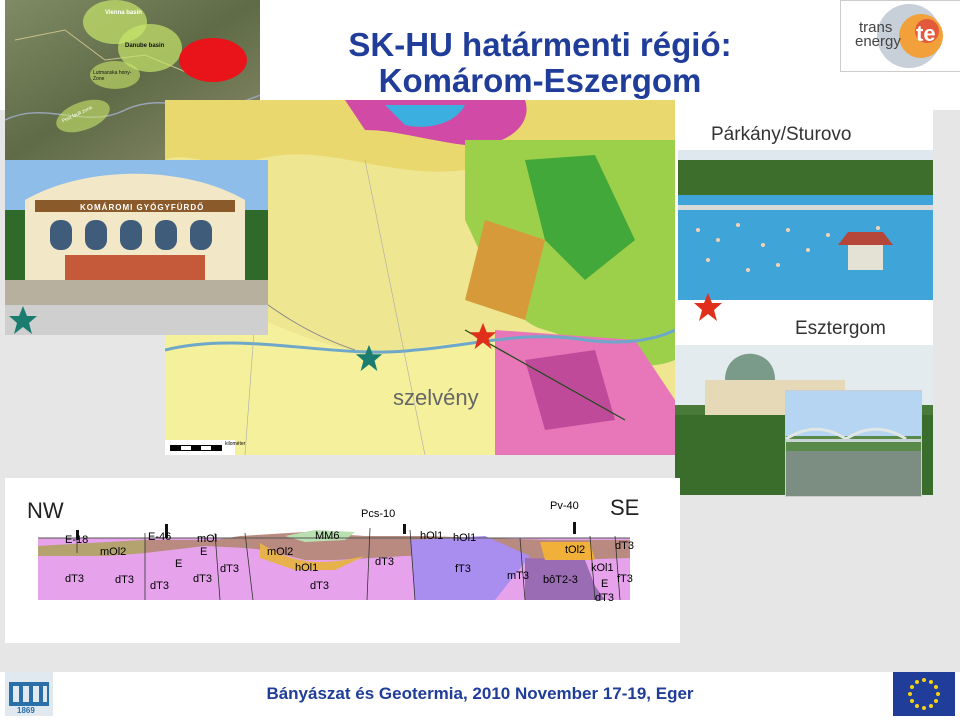 This screenshot has width=960, height=721. I want to click on map-label-danube-basin: Danube basin, so click(145, 46).